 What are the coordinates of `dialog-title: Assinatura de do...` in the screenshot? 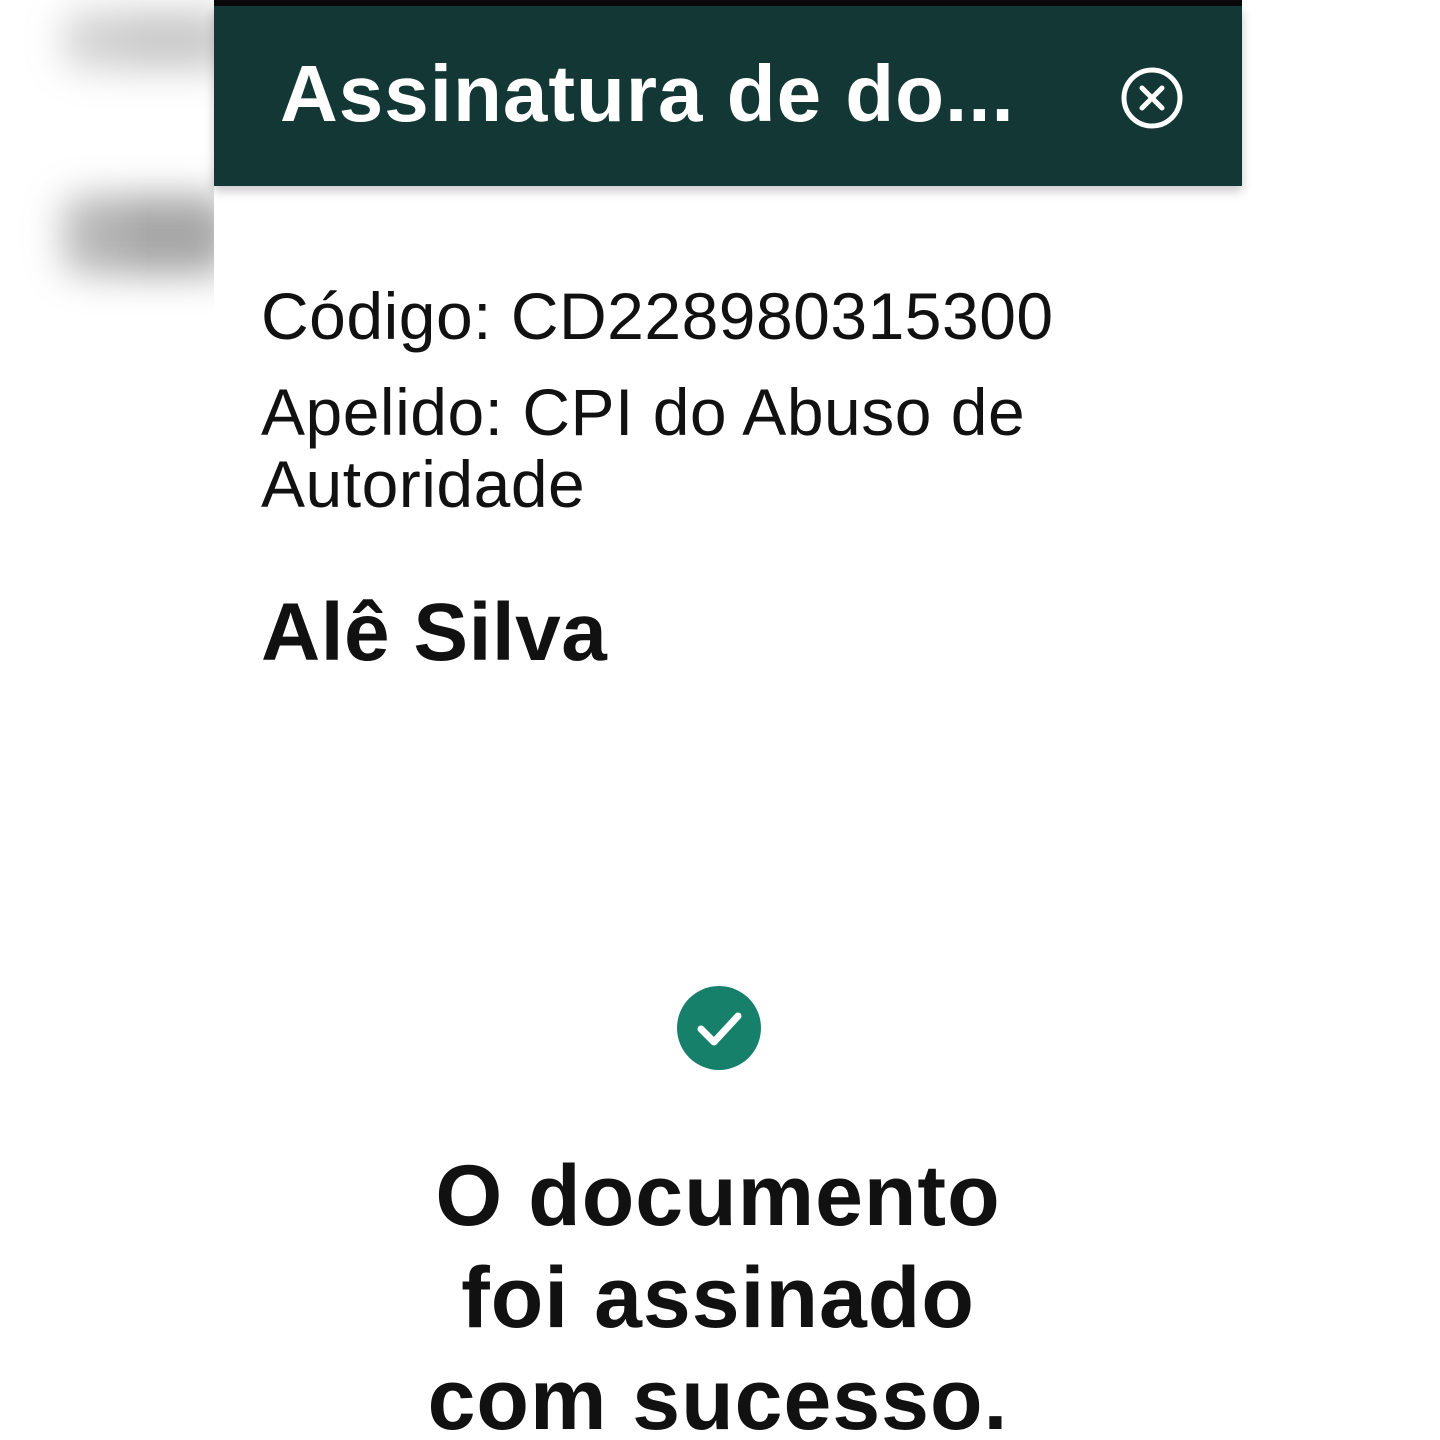 It's located at (647, 93).